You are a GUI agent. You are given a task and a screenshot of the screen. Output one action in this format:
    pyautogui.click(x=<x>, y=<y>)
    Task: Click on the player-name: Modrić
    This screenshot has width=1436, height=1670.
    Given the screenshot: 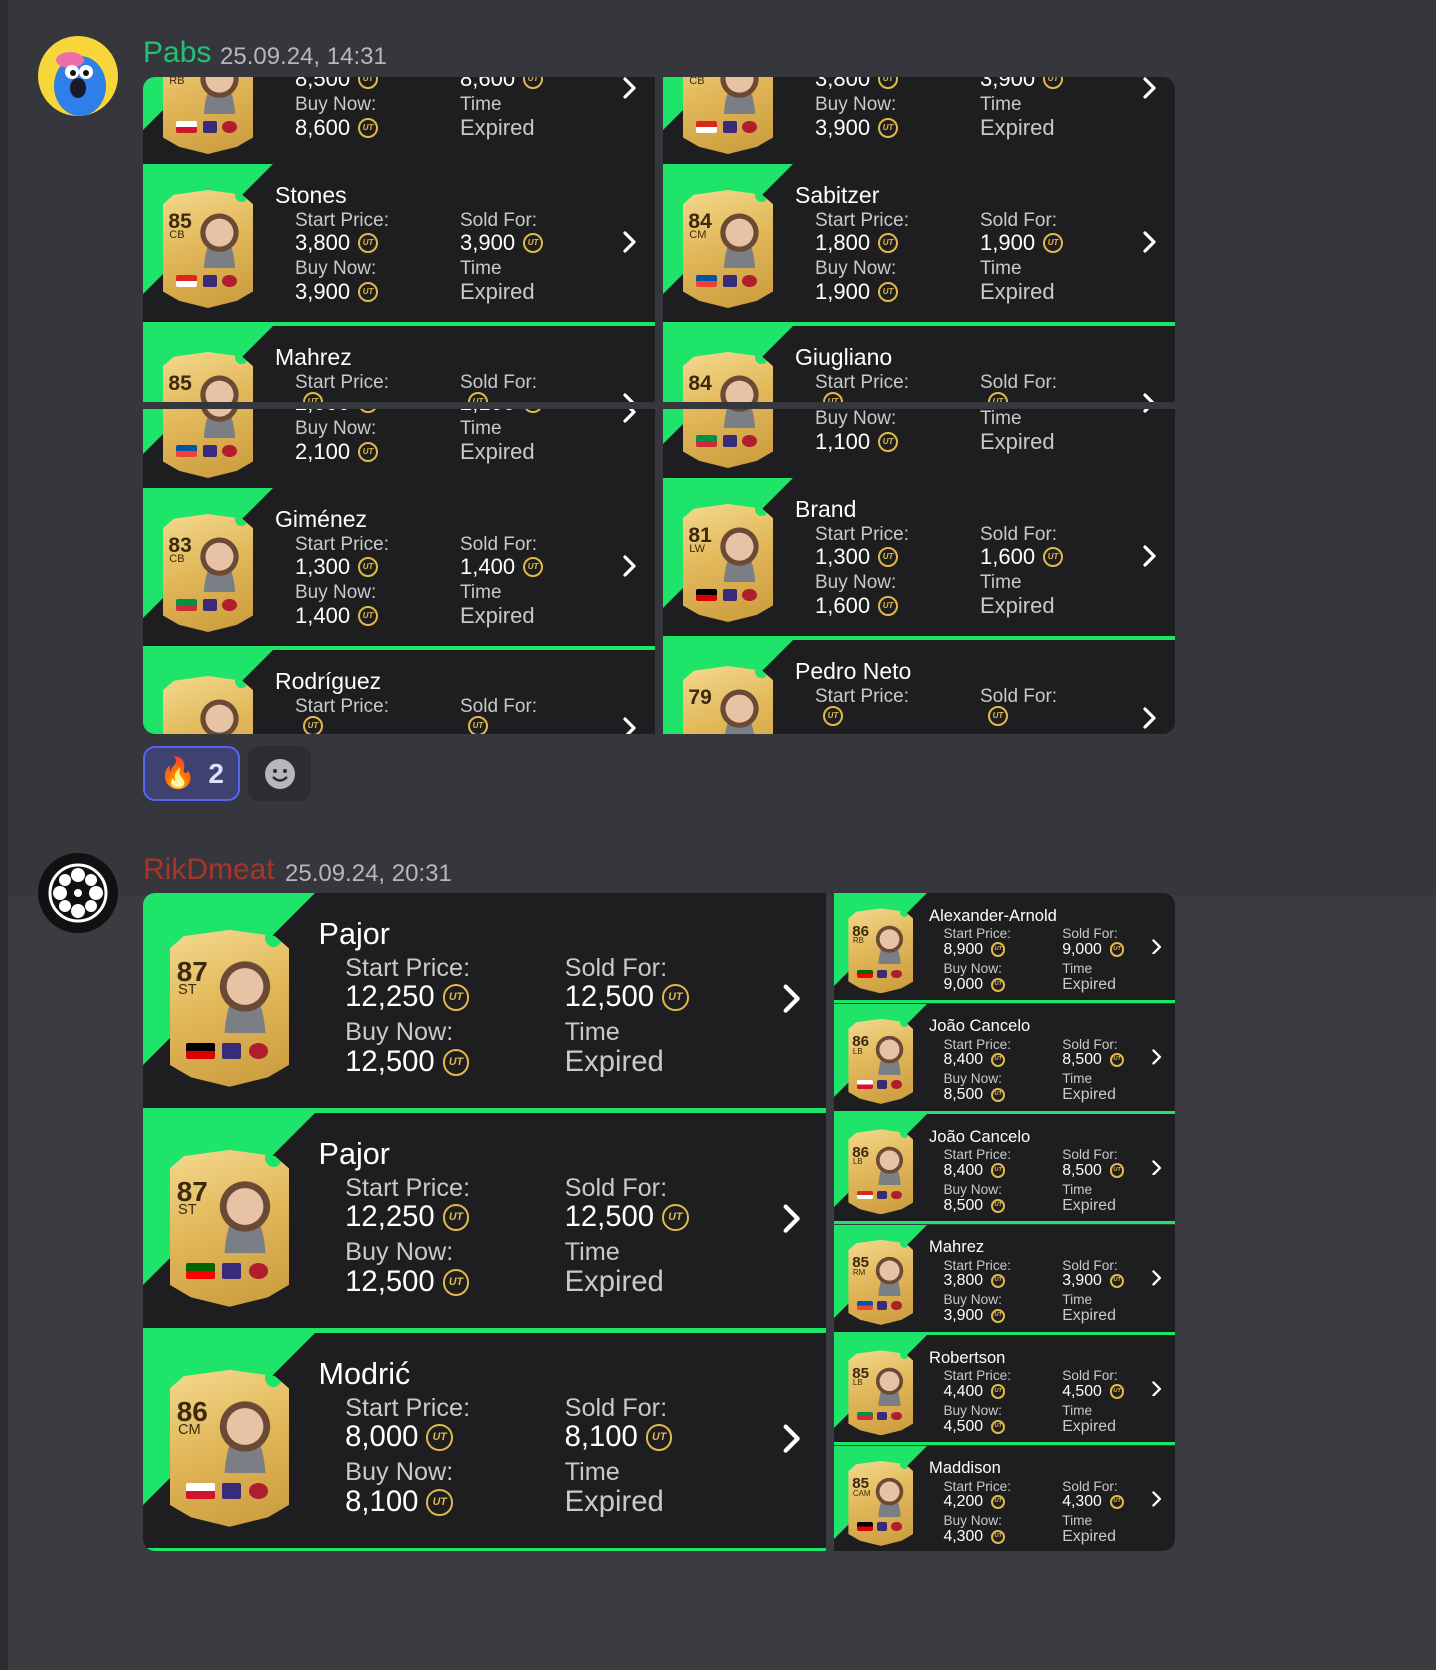 What is the action you would take?
    pyautogui.click(x=364, y=1373)
    